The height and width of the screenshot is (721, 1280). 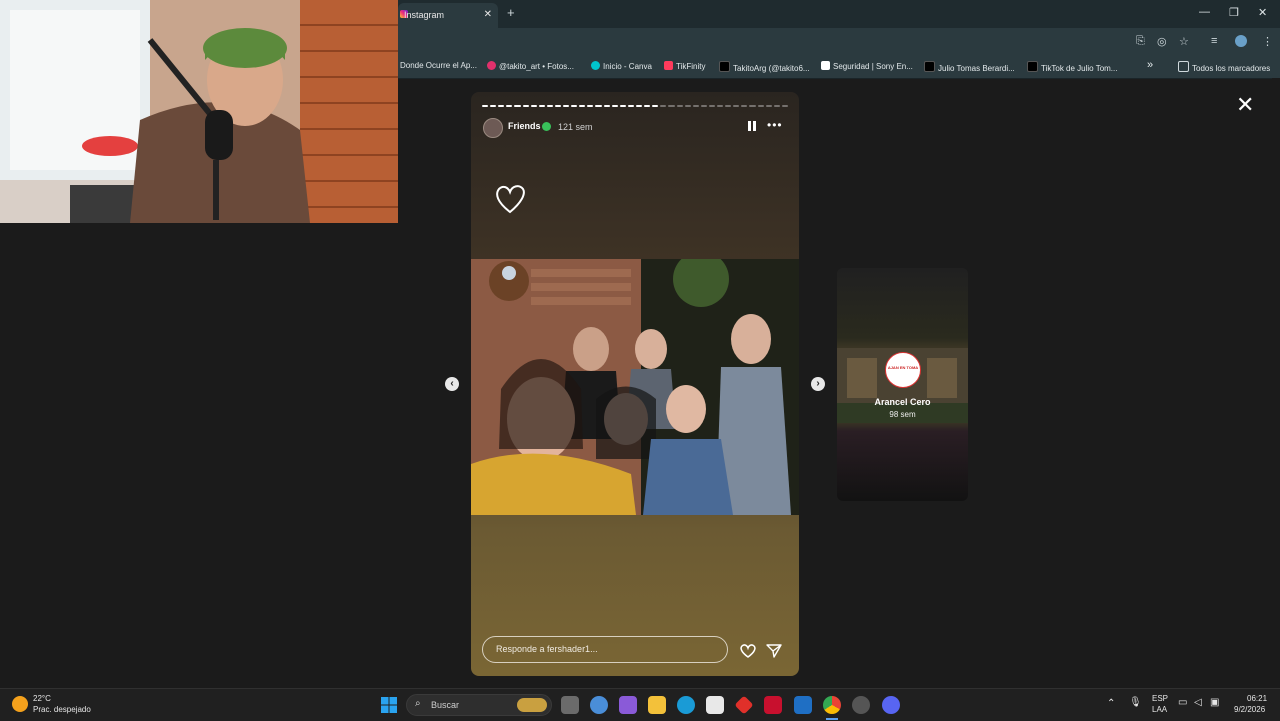 I want to click on clock-date: 9/2/2026, so click(x=1249, y=709).